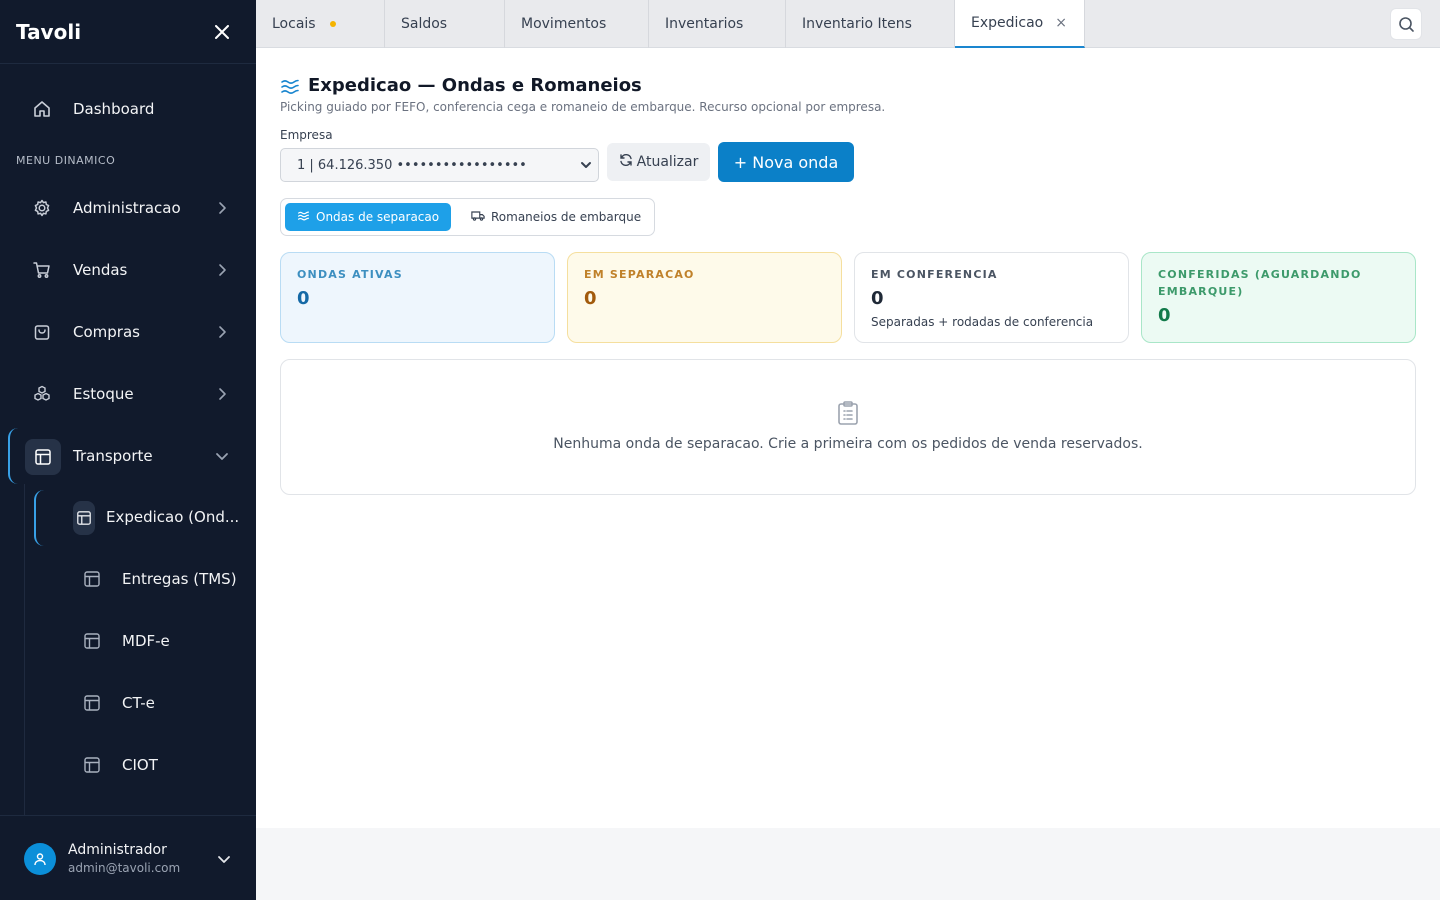 The image size is (1440, 900). I want to click on clipboard-icon, so click(848, 413).